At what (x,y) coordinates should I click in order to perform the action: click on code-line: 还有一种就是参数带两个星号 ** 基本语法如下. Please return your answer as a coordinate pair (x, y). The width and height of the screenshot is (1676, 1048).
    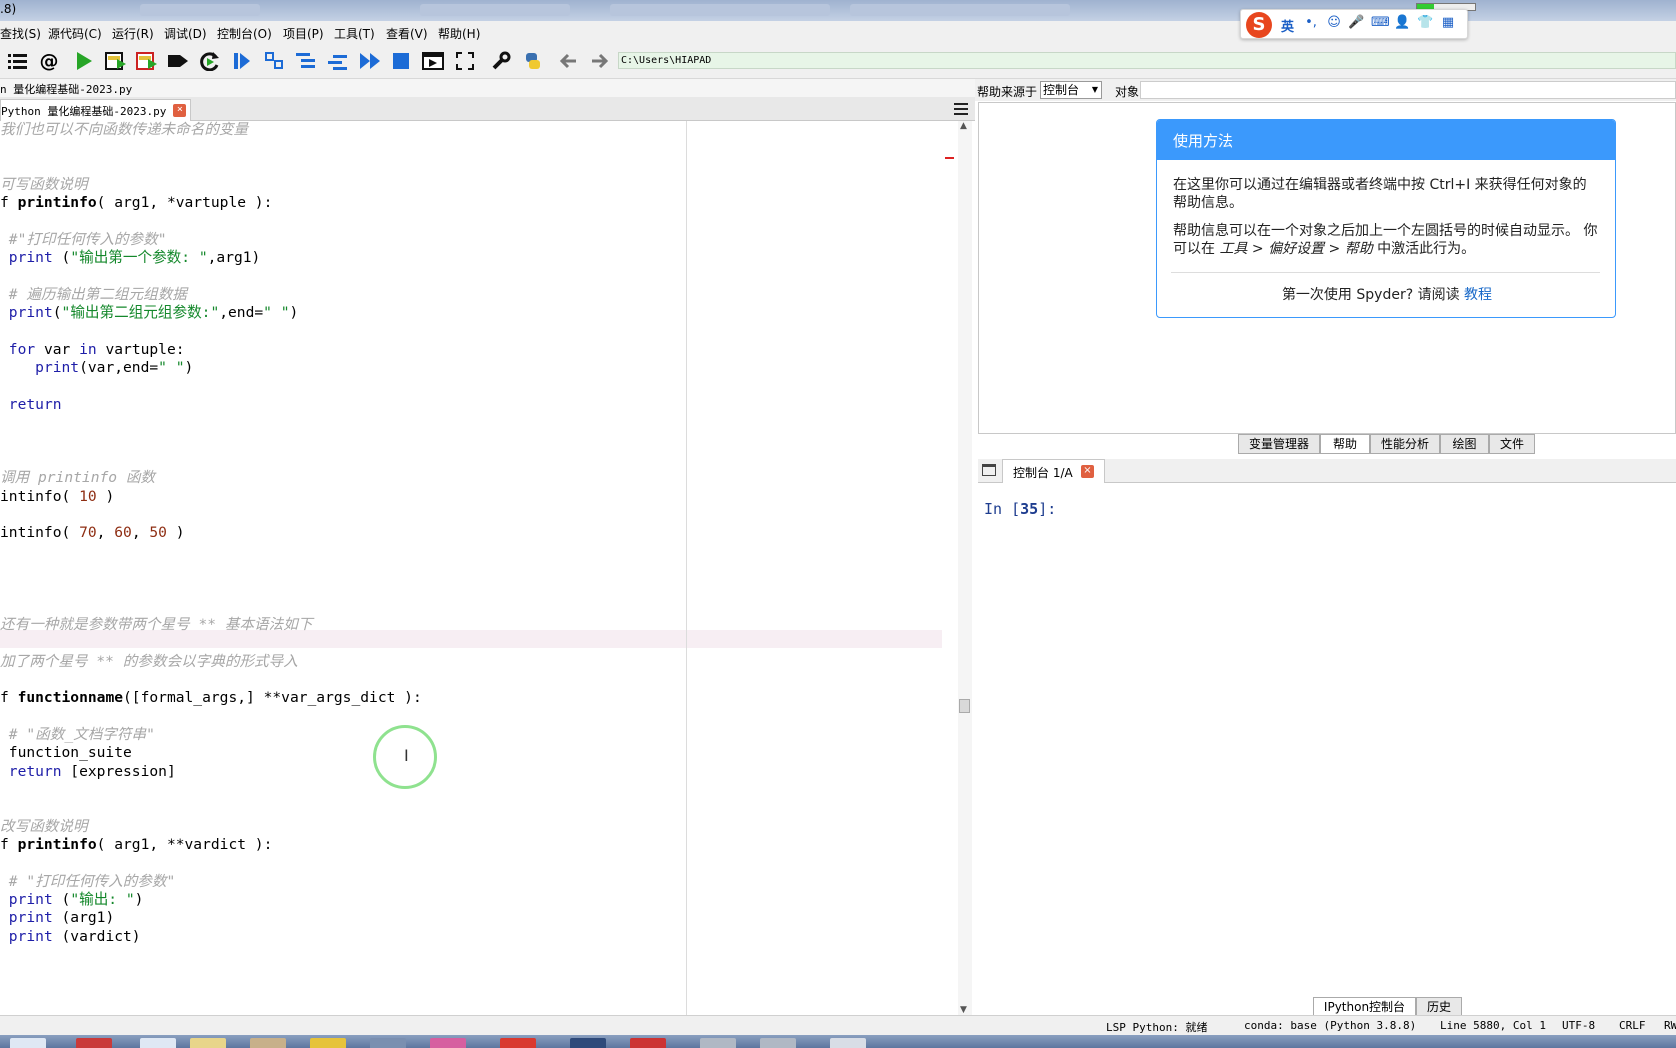
    Looking at the image, I should click on (156, 625).